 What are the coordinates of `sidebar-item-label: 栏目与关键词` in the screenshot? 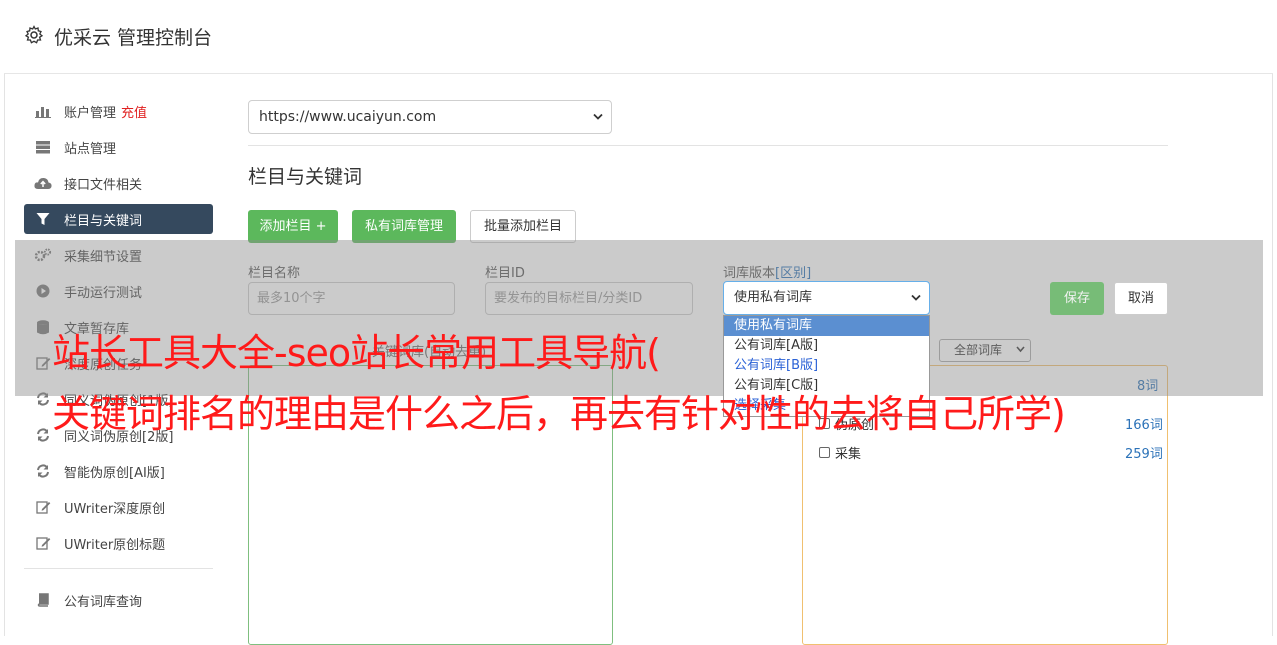 It's located at (103, 221).